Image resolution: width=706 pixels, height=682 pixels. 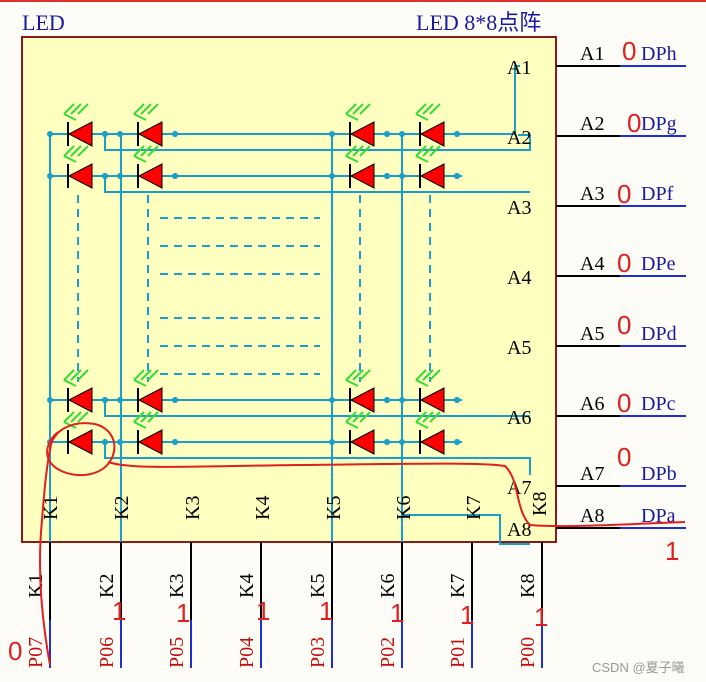 What do you see at coordinates (658, 404) in the screenshot?
I see `row-net-label: DPc` at bounding box center [658, 404].